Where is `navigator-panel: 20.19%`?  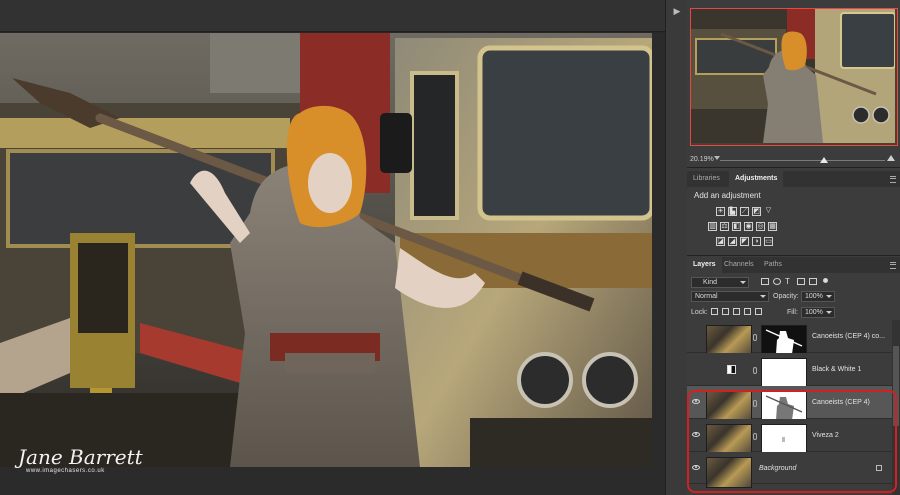
navigator-panel: 20.19% is located at coordinates (793, 84).